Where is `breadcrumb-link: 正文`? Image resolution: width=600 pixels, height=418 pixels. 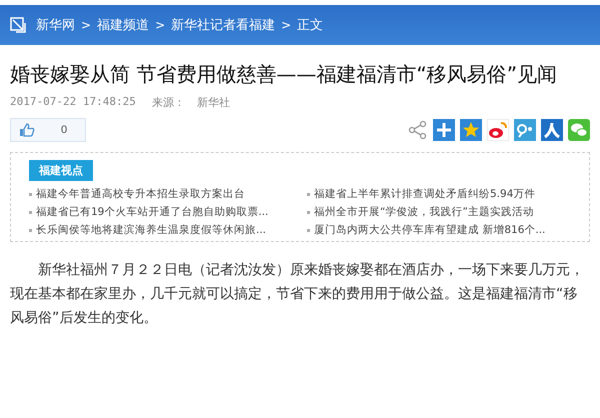 breadcrumb-link: 正文 is located at coordinates (310, 25).